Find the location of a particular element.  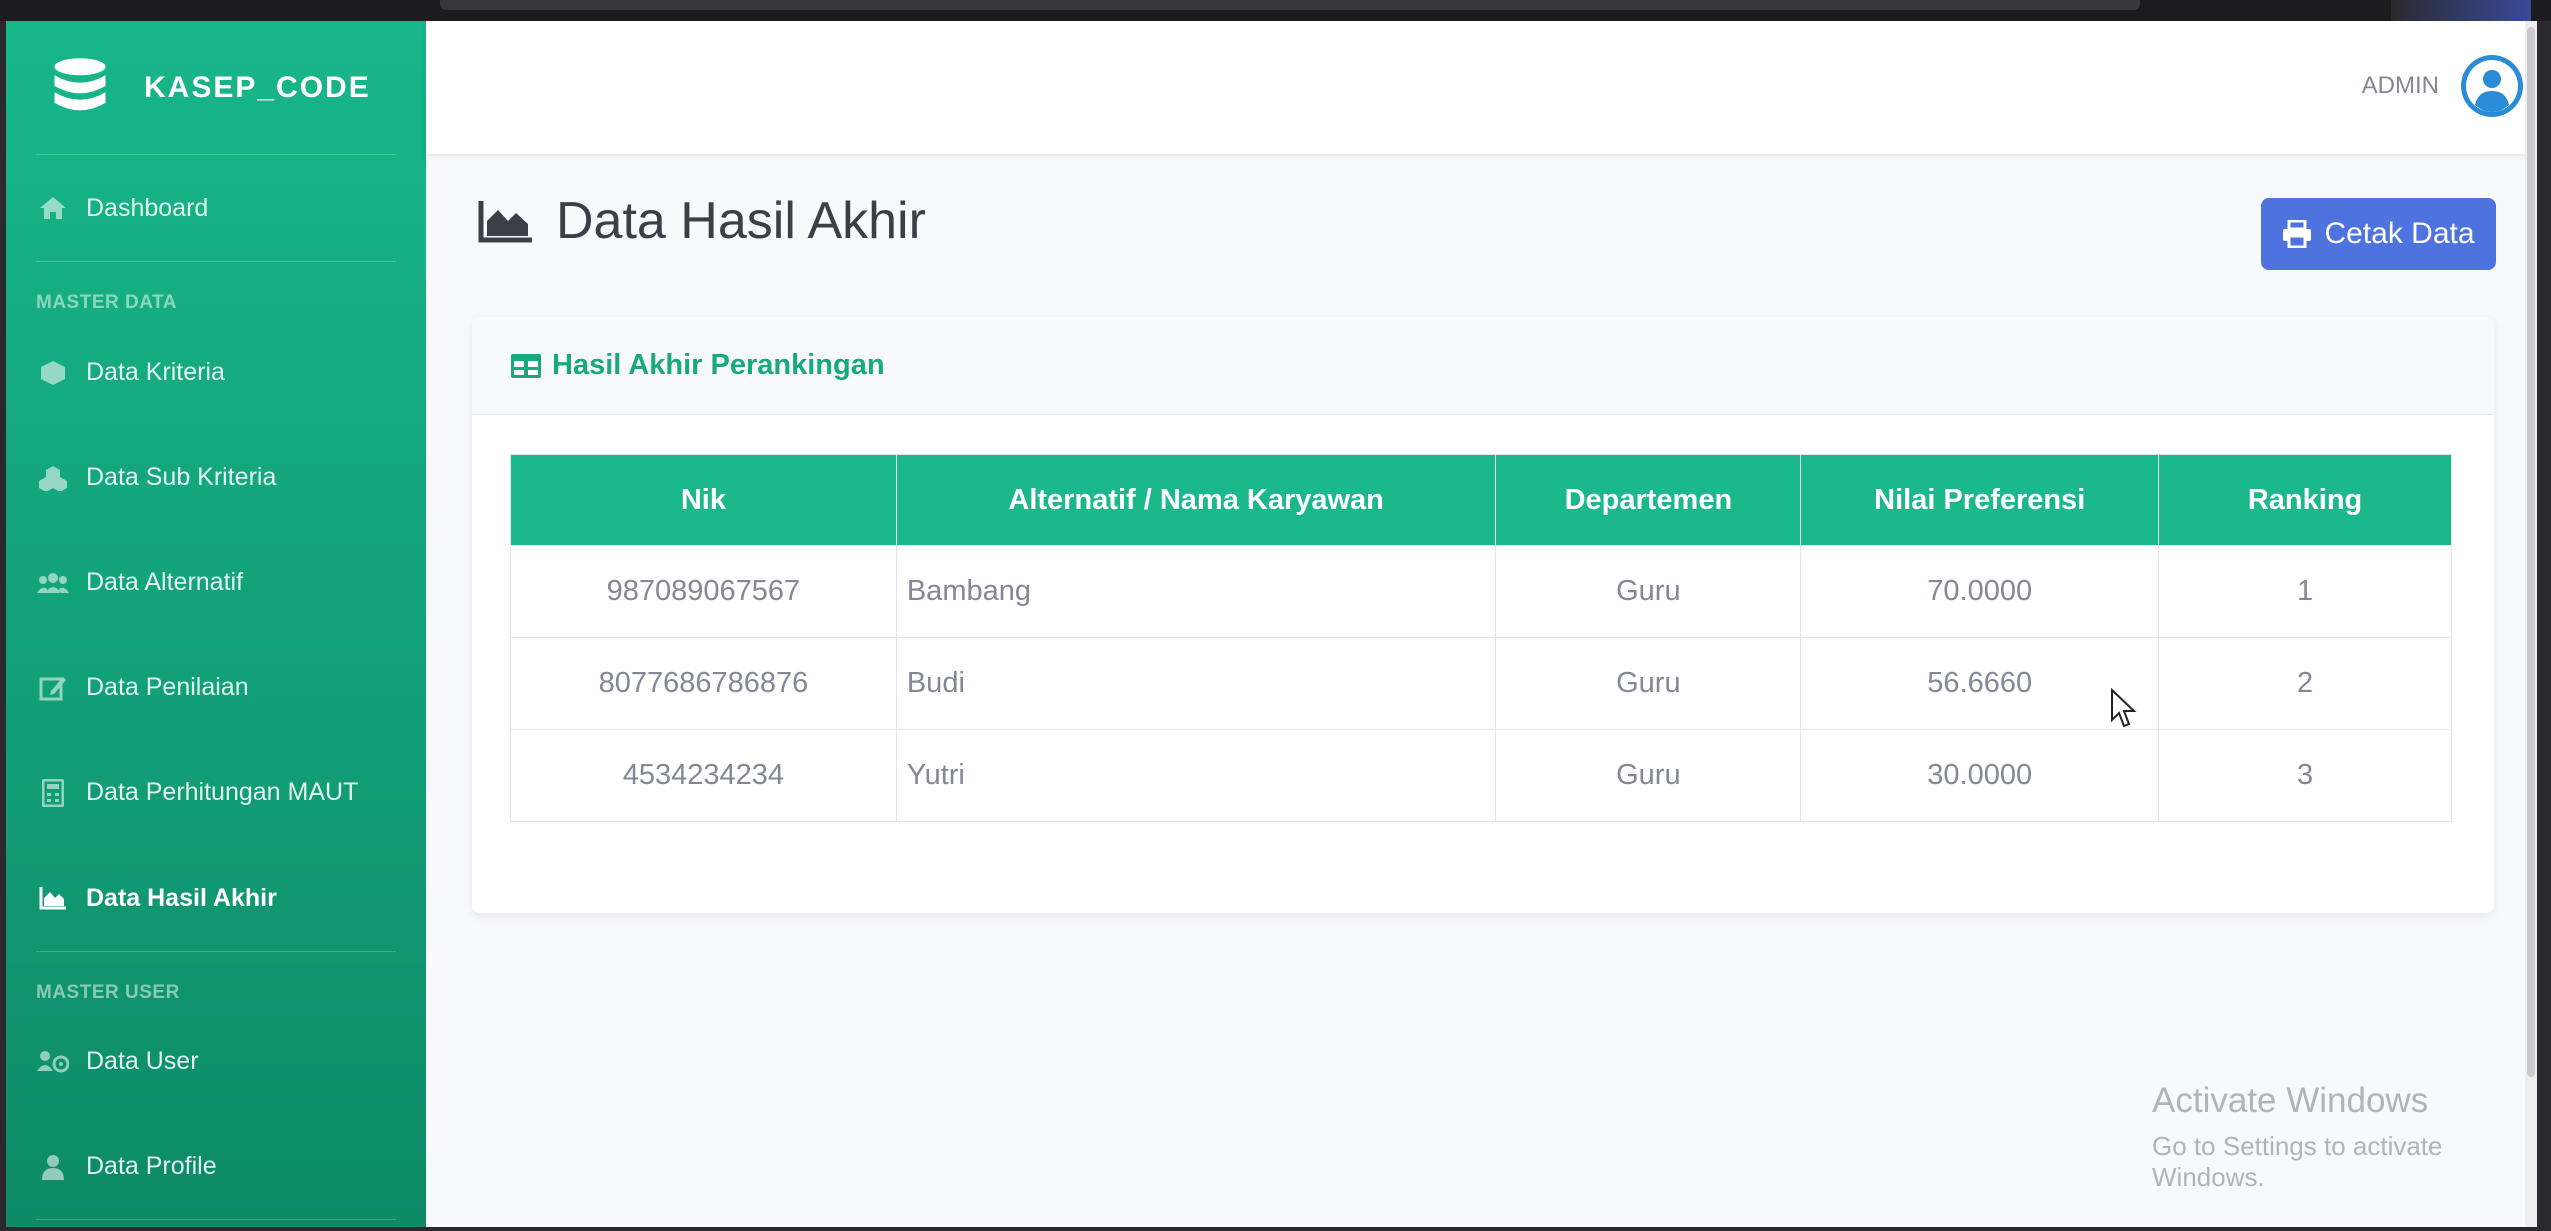

page-title: Data Hasil Akhir is located at coordinates (741, 221).